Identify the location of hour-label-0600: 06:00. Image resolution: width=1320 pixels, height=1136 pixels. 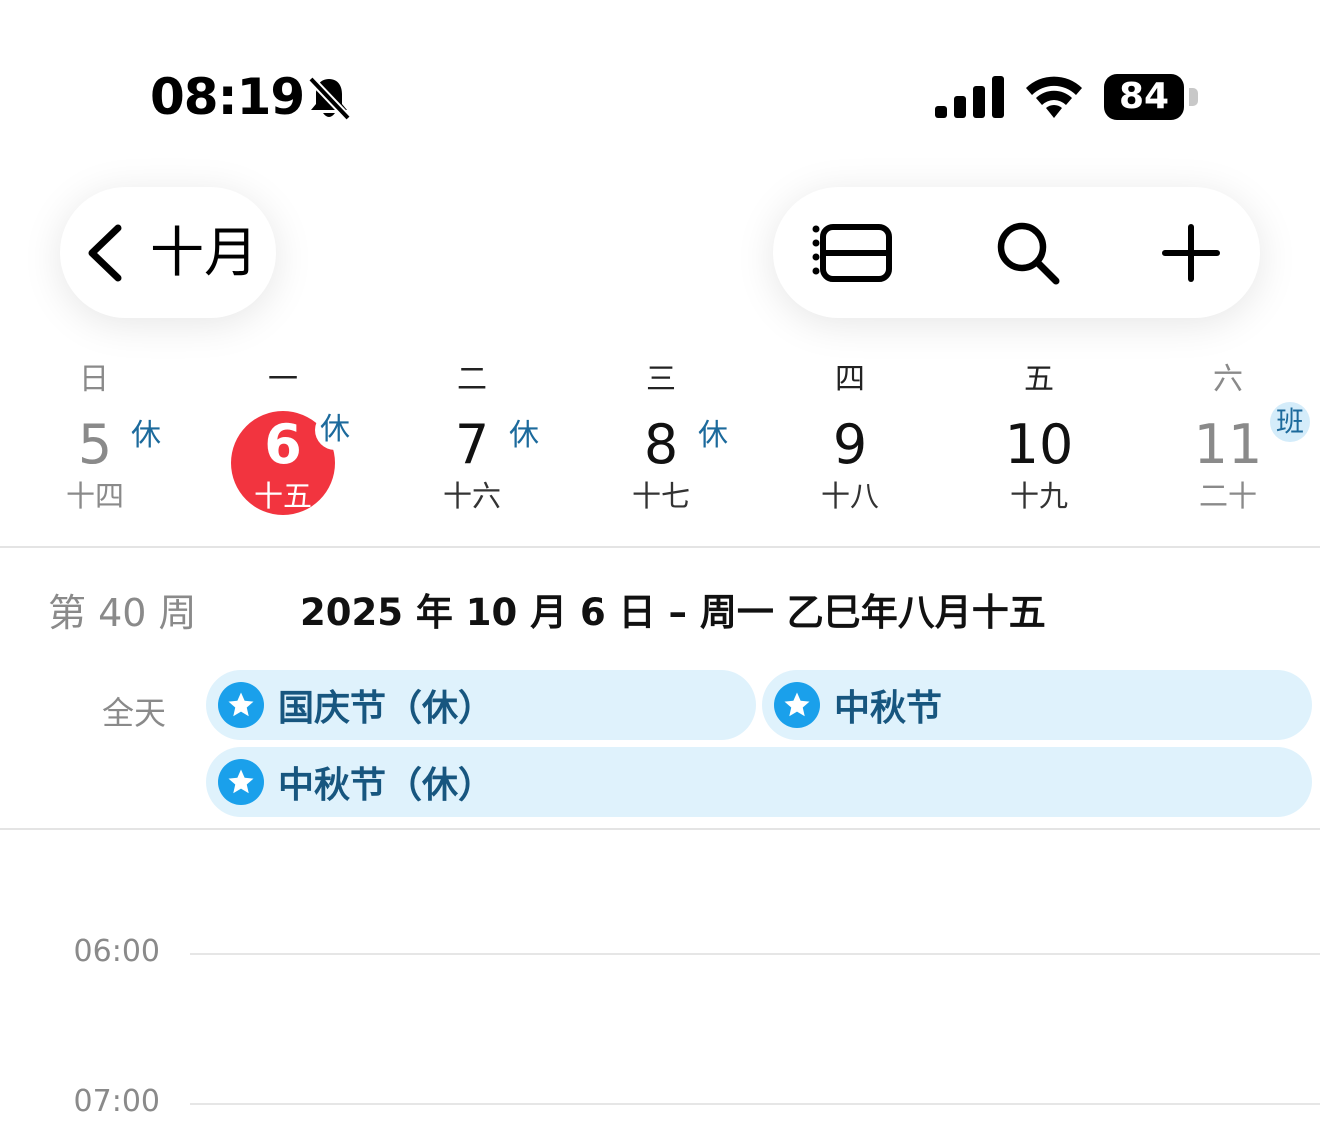
(116, 951).